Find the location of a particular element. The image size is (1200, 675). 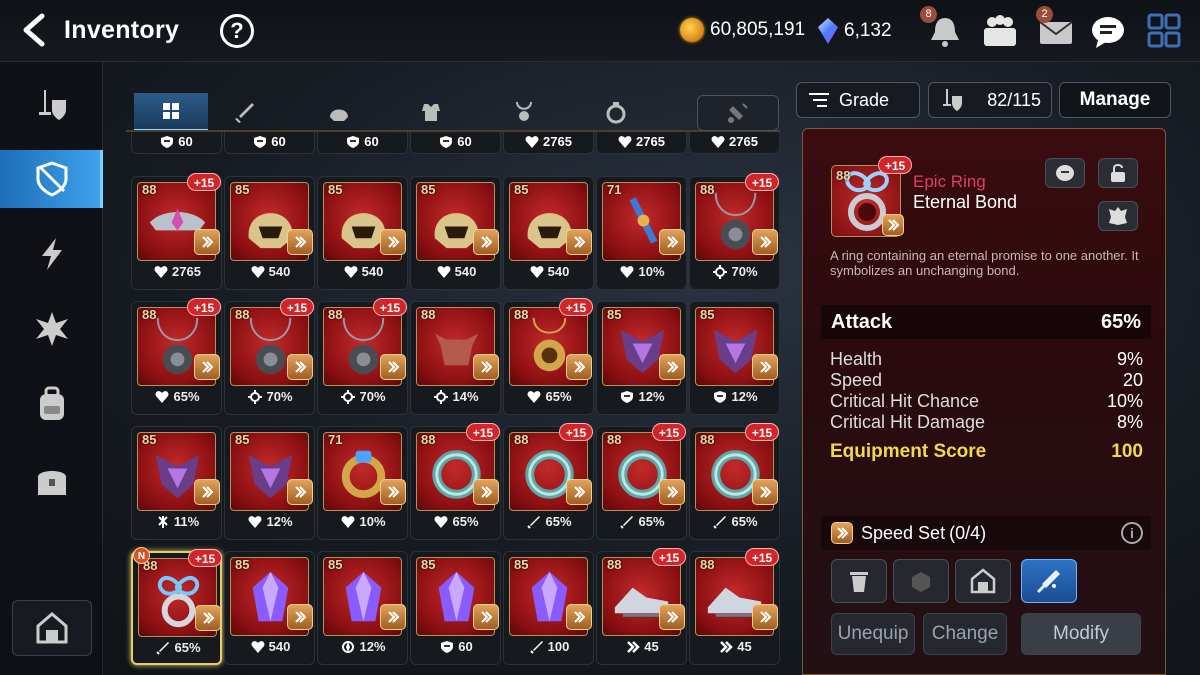

manage-button: Manage is located at coordinates (1115, 100).